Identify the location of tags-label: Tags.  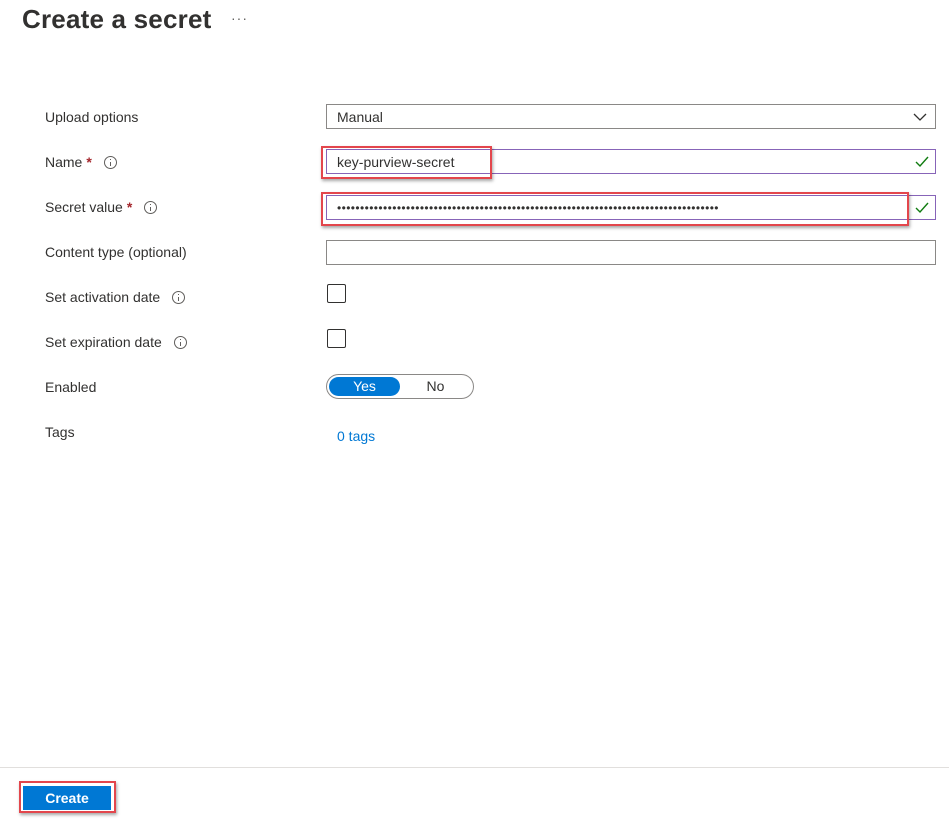
(60, 432).